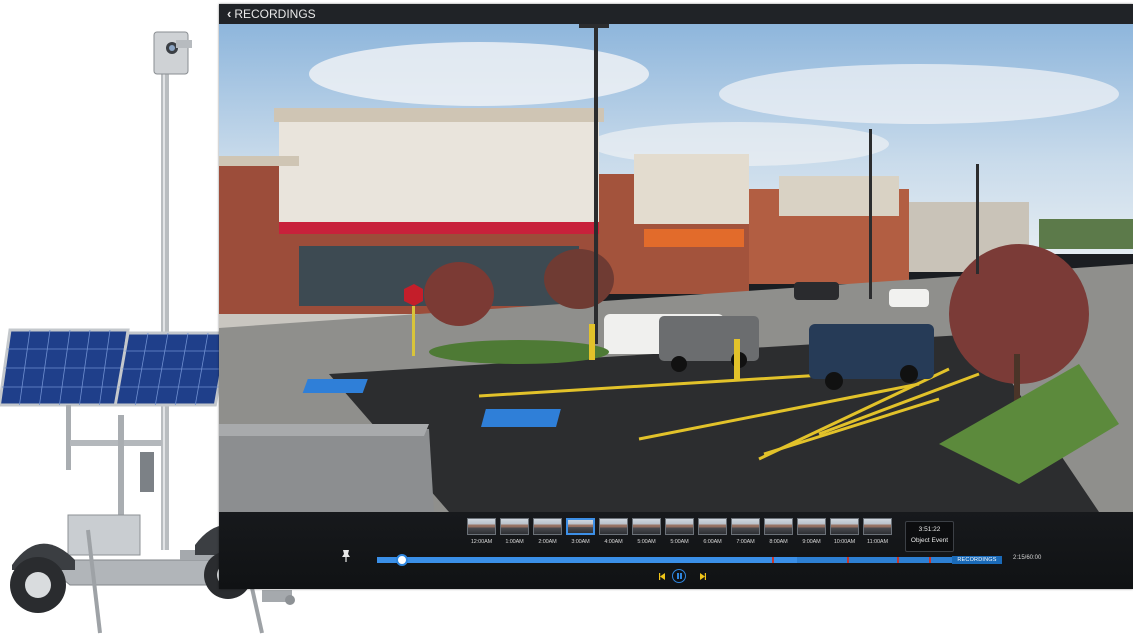 The height and width of the screenshot is (639, 1133). What do you see at coordinates (613, 542) in the screenshot?
I see `thumbnail-time-label: 4:00AM` at bounding box center [613, 542].